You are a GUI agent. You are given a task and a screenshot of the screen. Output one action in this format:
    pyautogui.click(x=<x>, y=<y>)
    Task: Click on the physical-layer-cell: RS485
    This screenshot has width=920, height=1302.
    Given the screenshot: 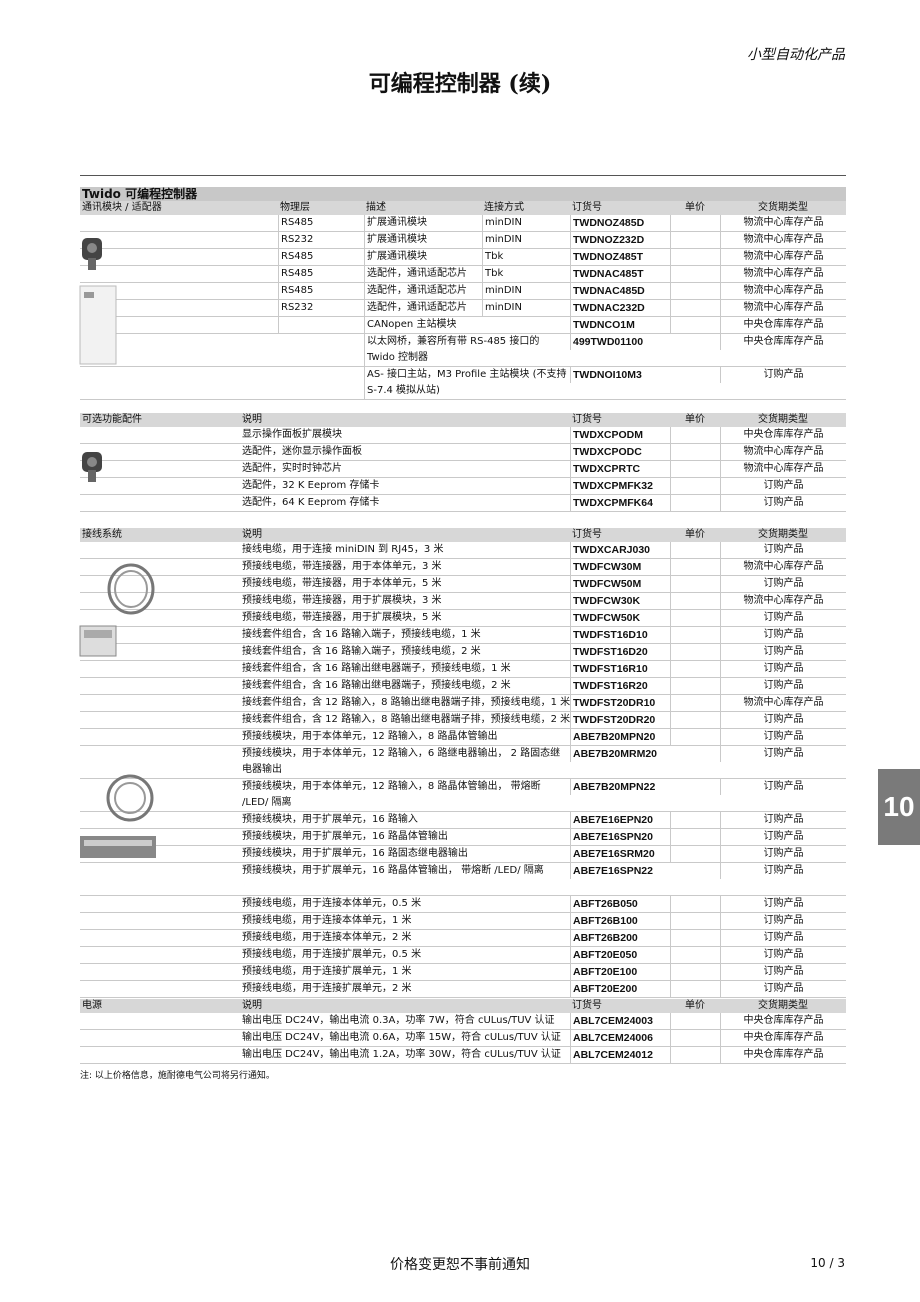 What is the action you would take?
    pyautogui.click(x=321, y=291)
    